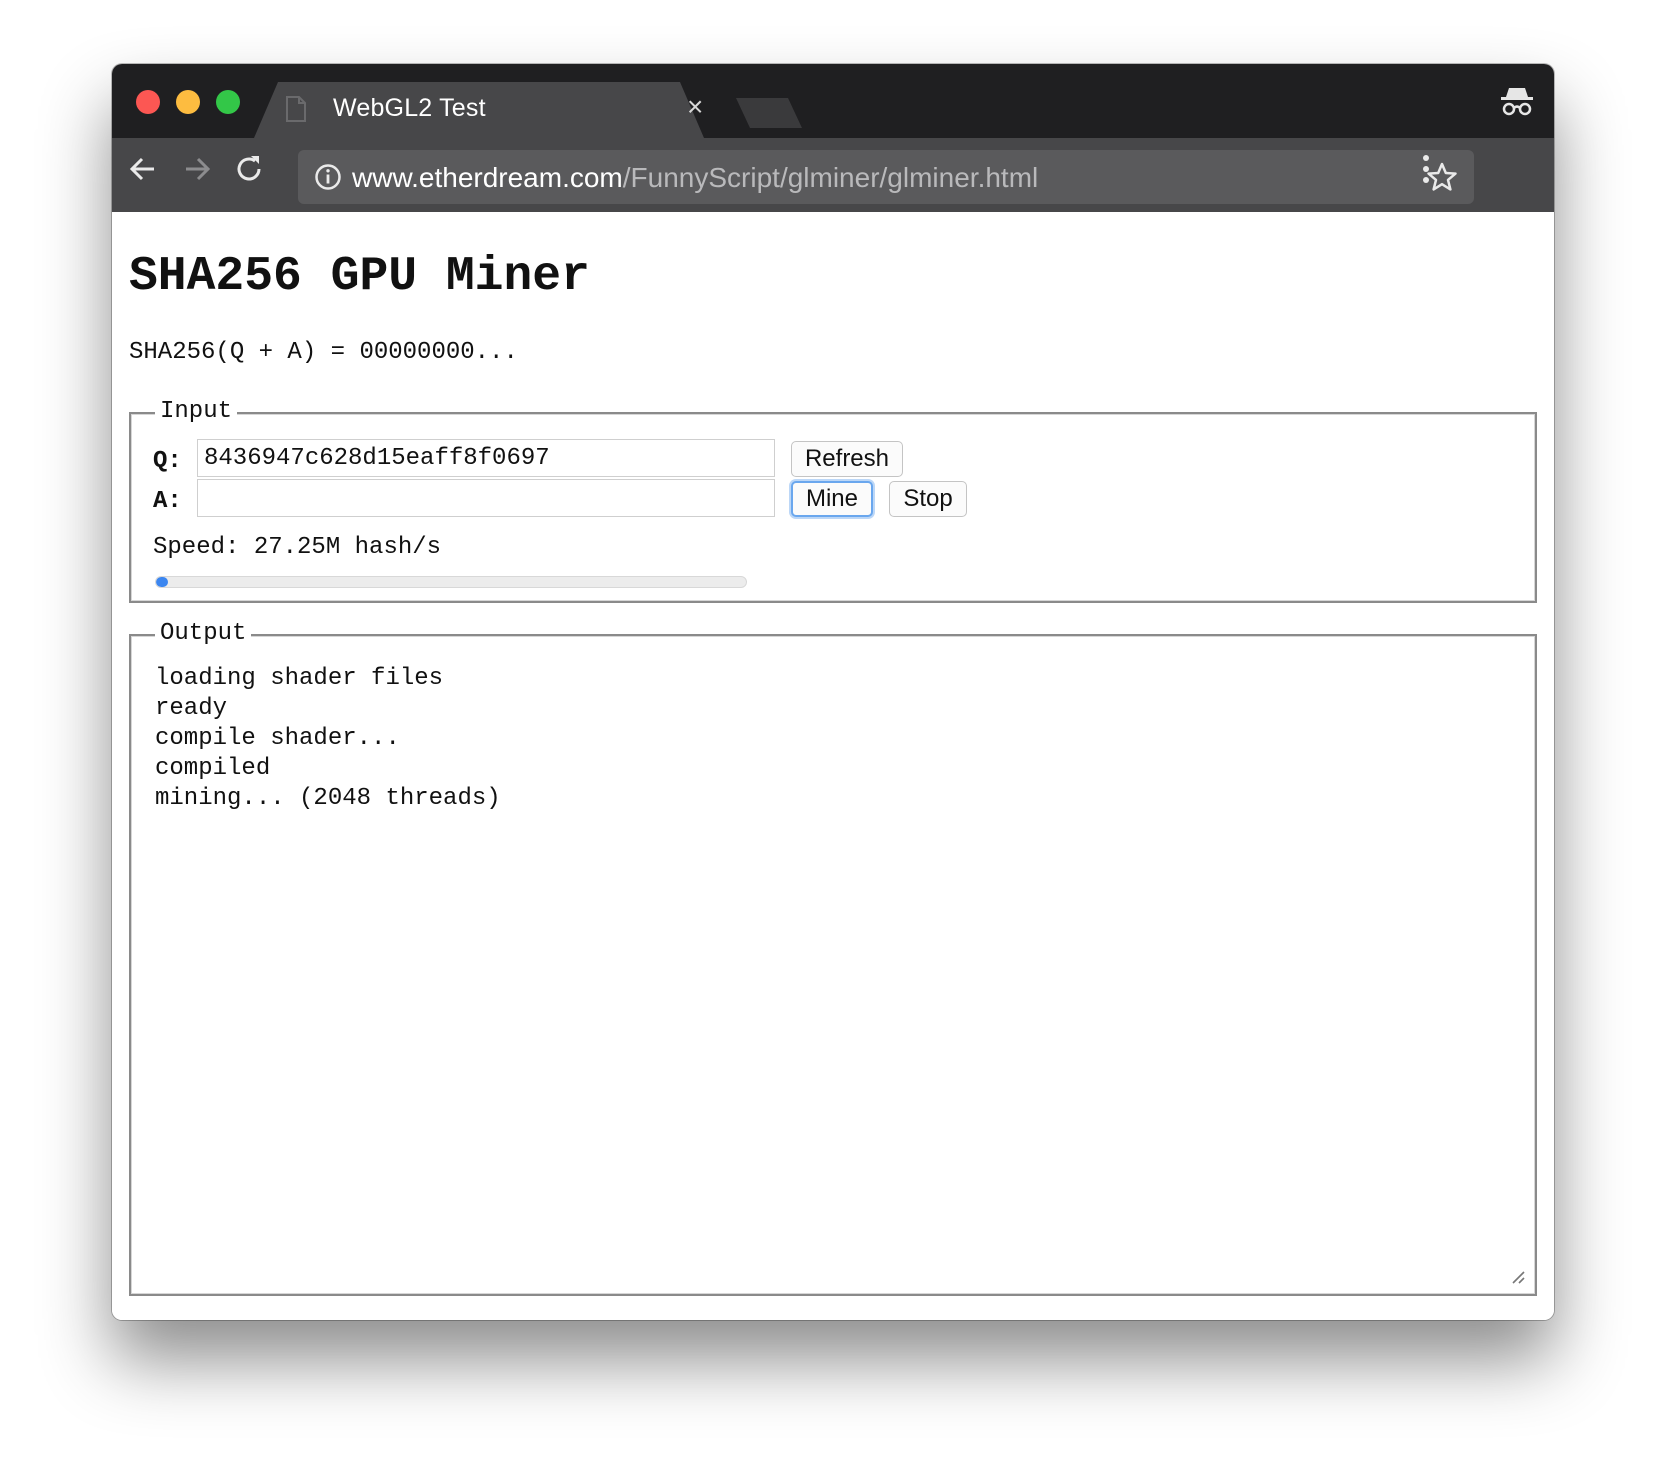 The height and width of the screenshot is (1476, 1662). I want to click on maximize-window-button, so click(228, 102).